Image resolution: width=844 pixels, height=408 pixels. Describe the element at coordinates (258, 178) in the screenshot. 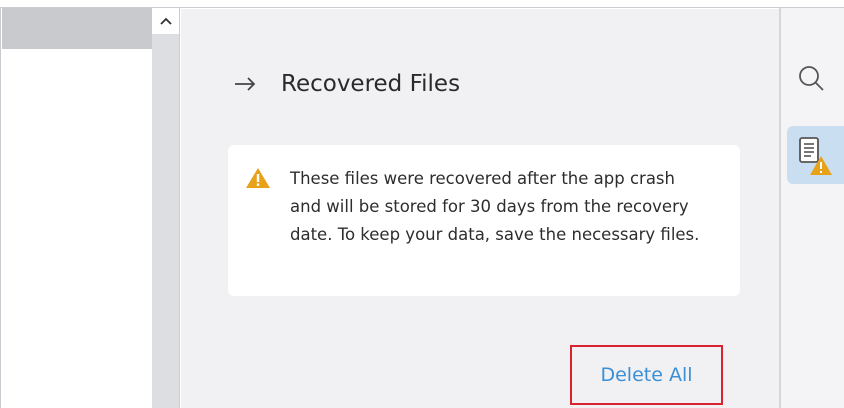

I see `warning-triangle-icon` at that location.